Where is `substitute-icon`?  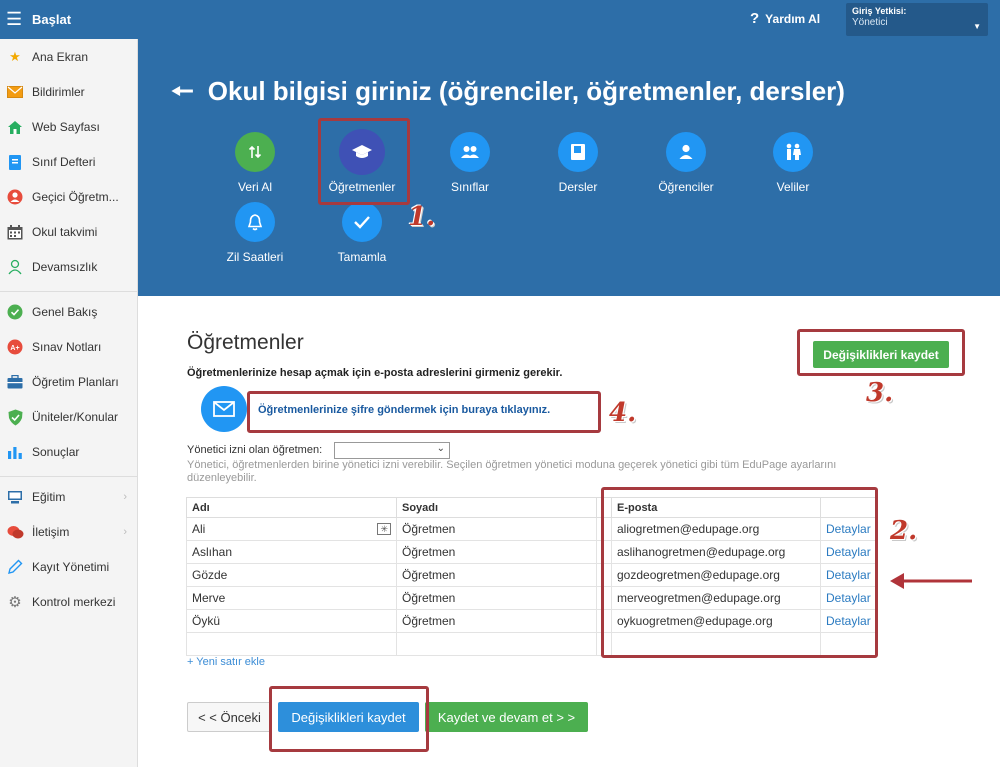 substitute-icon is located at coordinates (15, 197).